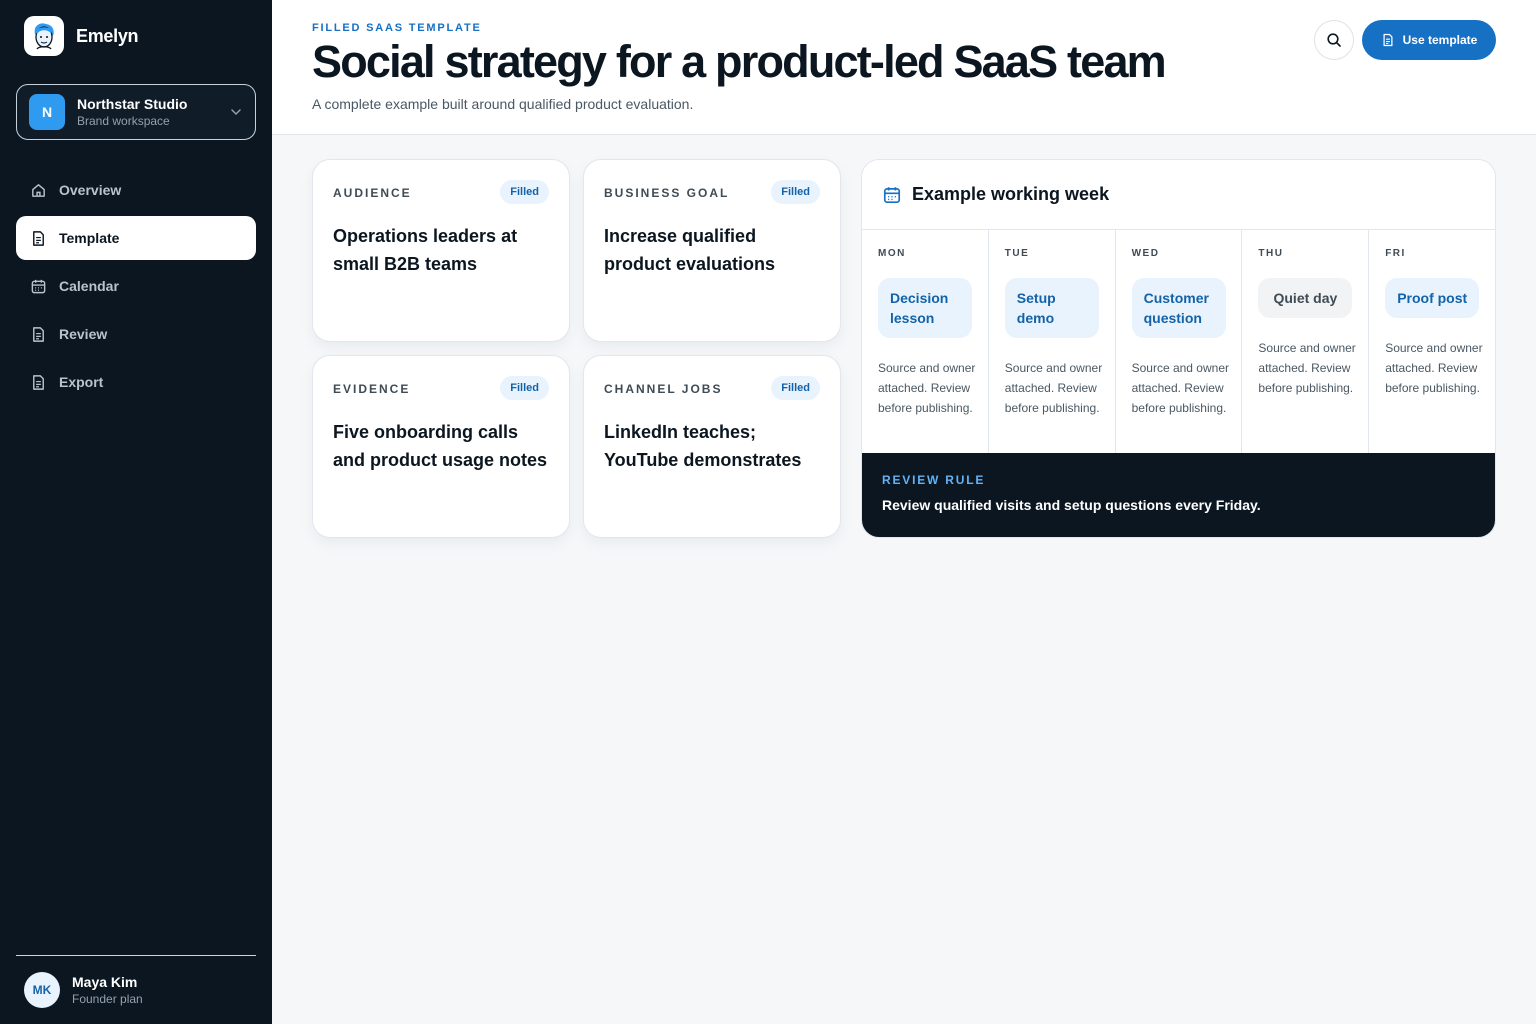 Image resolution: width=1536 pixels, height=1024 pixels. What do you see at coordinates (107, 999) in the screenshot?
I see `user-plan: Founder plan` at bounding box center [107, 999].